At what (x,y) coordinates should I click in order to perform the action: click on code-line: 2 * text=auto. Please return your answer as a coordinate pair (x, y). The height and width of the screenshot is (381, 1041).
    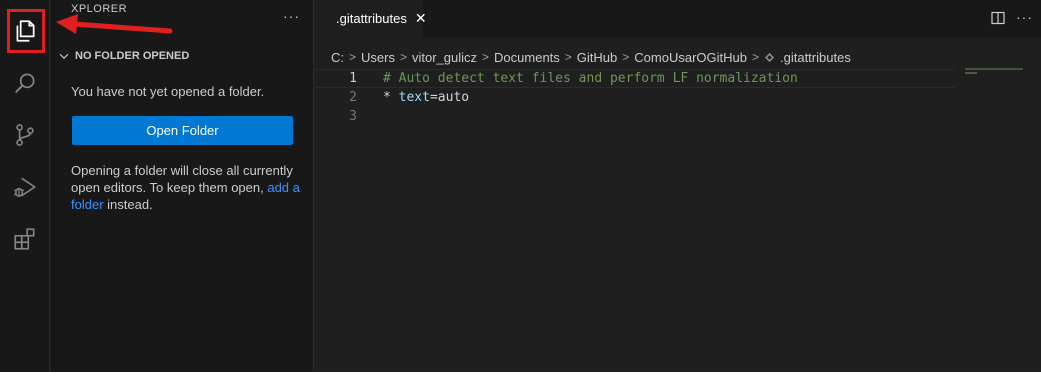
    Looking at the image, I should click on (635, 97).